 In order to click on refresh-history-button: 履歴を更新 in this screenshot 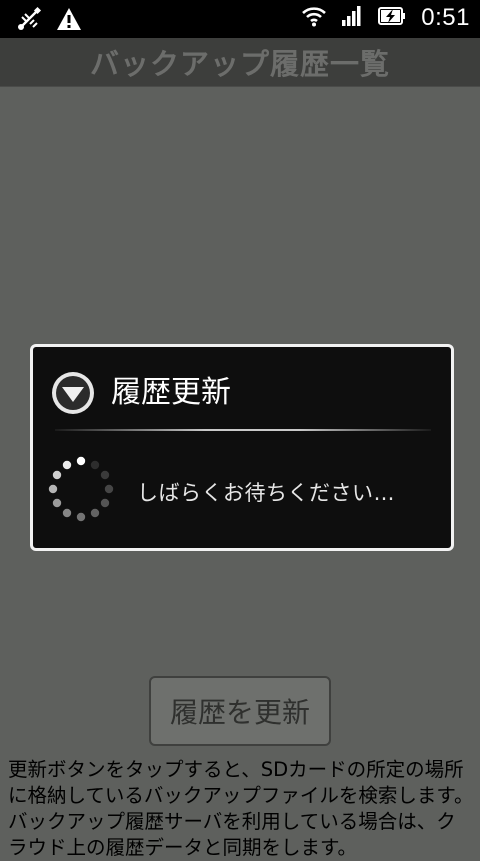, I will do `click(240, 711)`.